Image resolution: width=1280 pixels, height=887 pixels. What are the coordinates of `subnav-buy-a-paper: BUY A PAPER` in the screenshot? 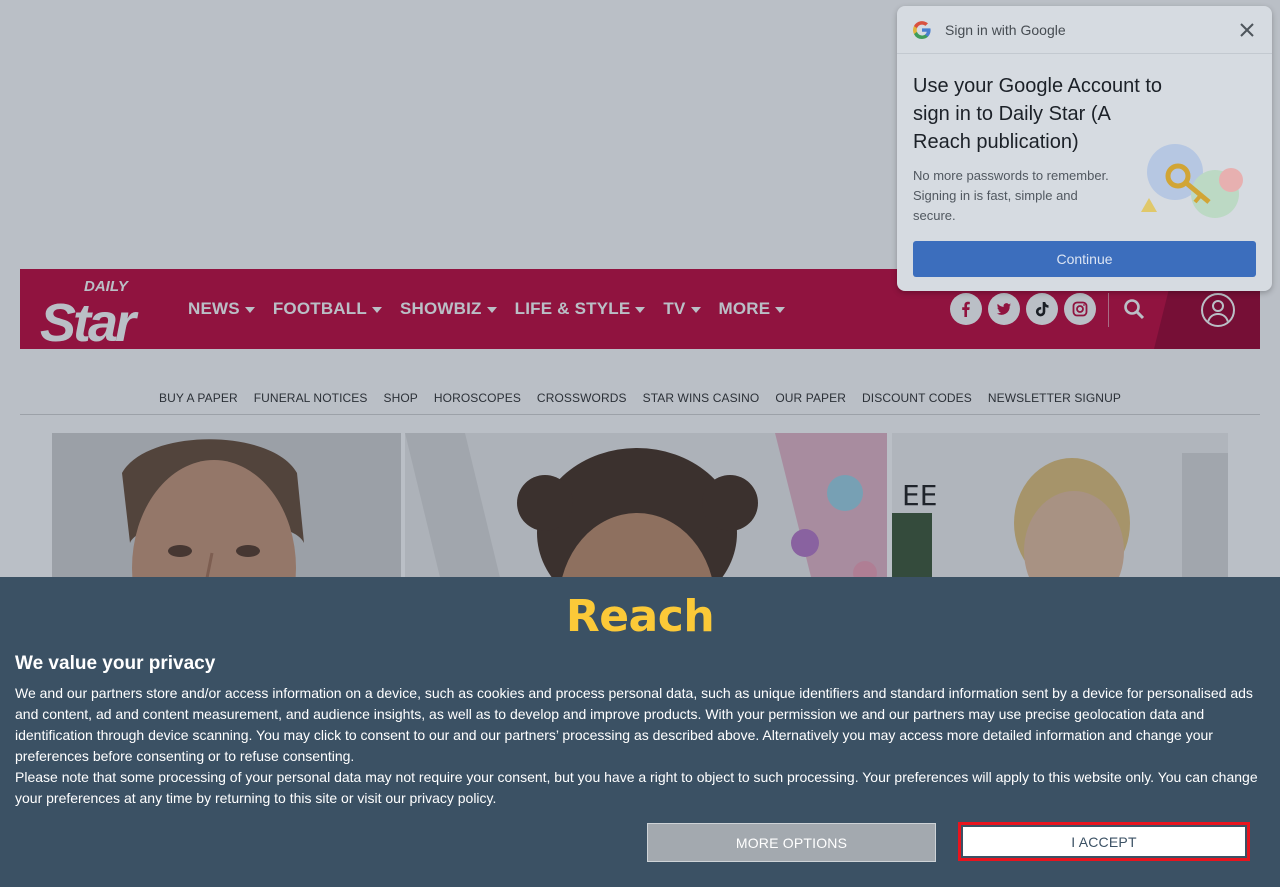 It's located at (198, 399).